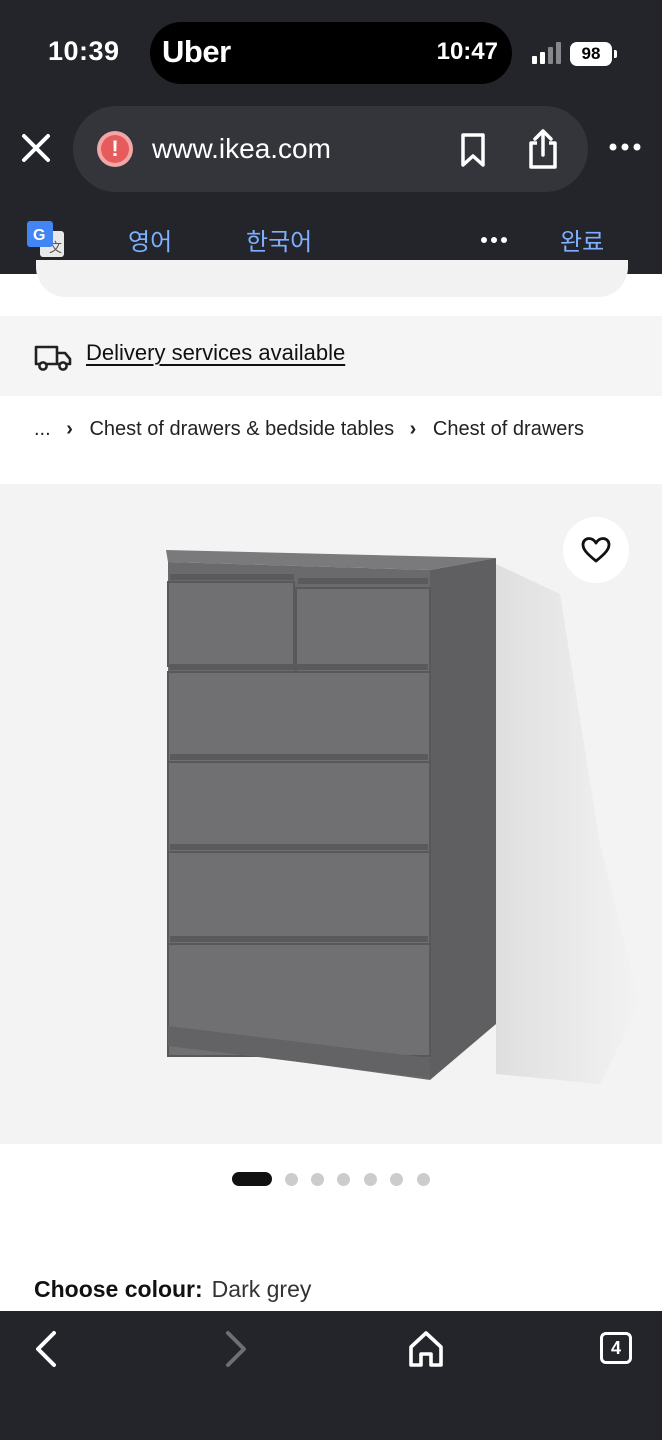  What do you see at coordinates (53, 357) in the screenshot?
I see `truck-icon` at bounding box center [53, 357].